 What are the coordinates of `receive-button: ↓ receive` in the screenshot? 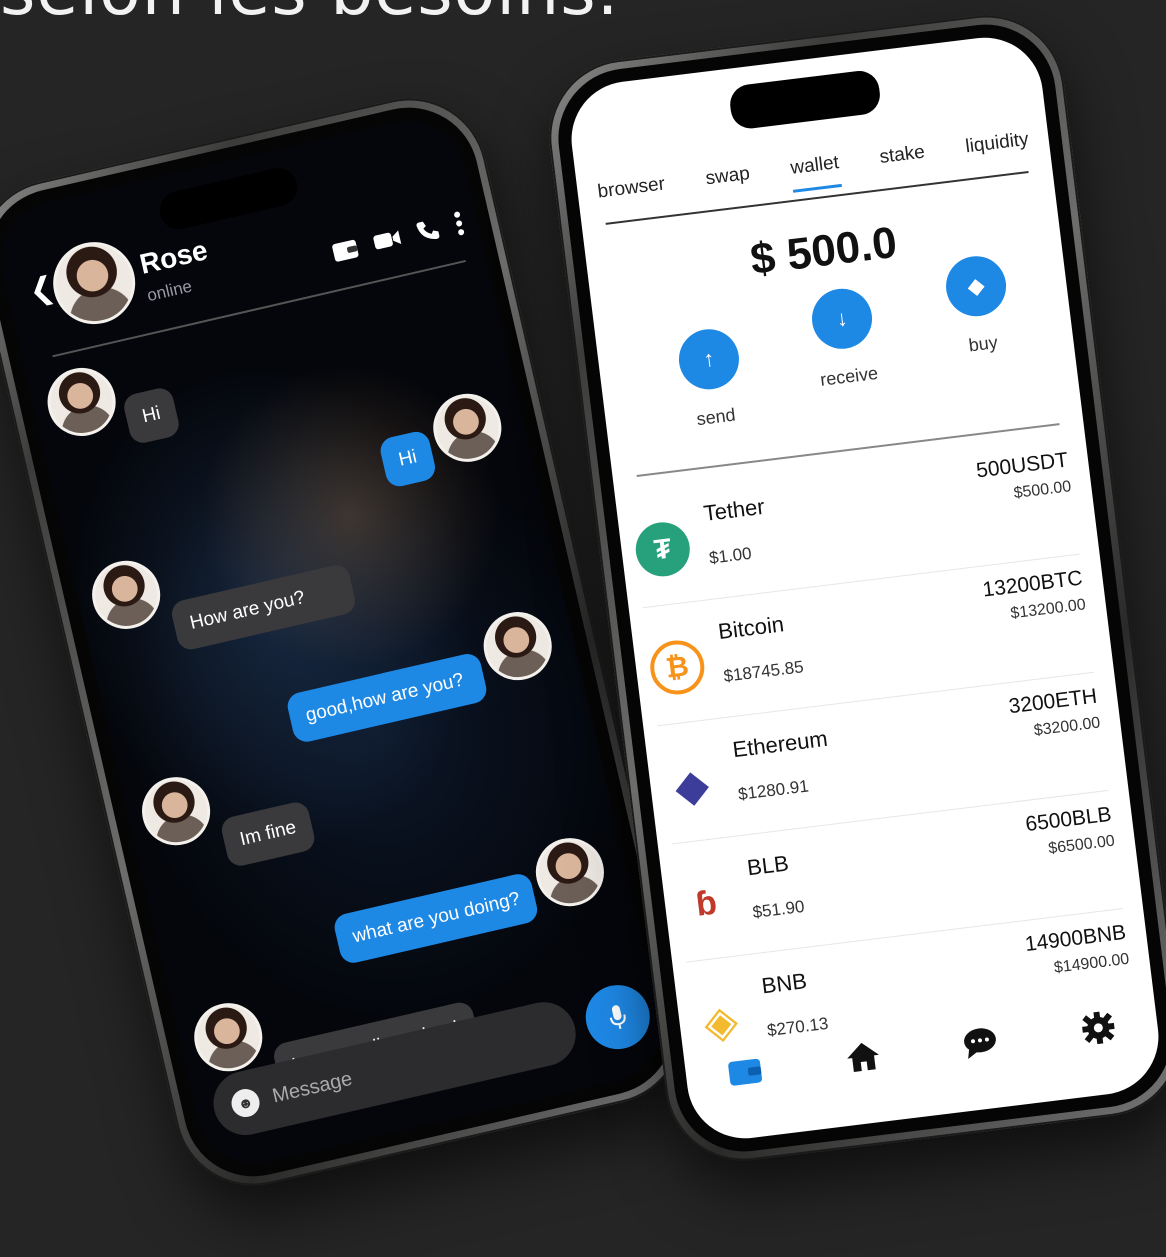 It's located at (846, 349).